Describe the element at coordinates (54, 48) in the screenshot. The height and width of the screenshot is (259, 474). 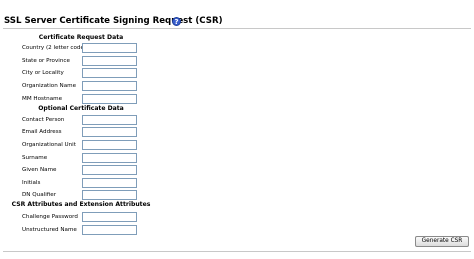
I see `label-country: Country (2 letter code)` at that location.